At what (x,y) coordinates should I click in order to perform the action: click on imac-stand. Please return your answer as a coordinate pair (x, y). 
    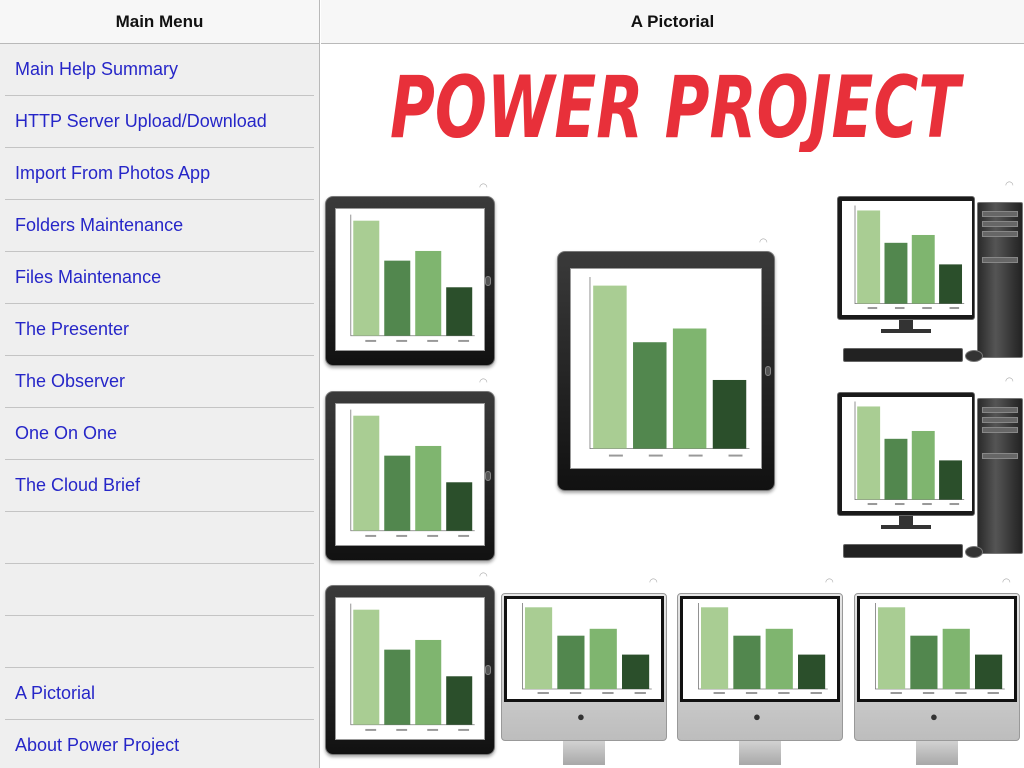
    Looking at the image, I should click on (937, 753).